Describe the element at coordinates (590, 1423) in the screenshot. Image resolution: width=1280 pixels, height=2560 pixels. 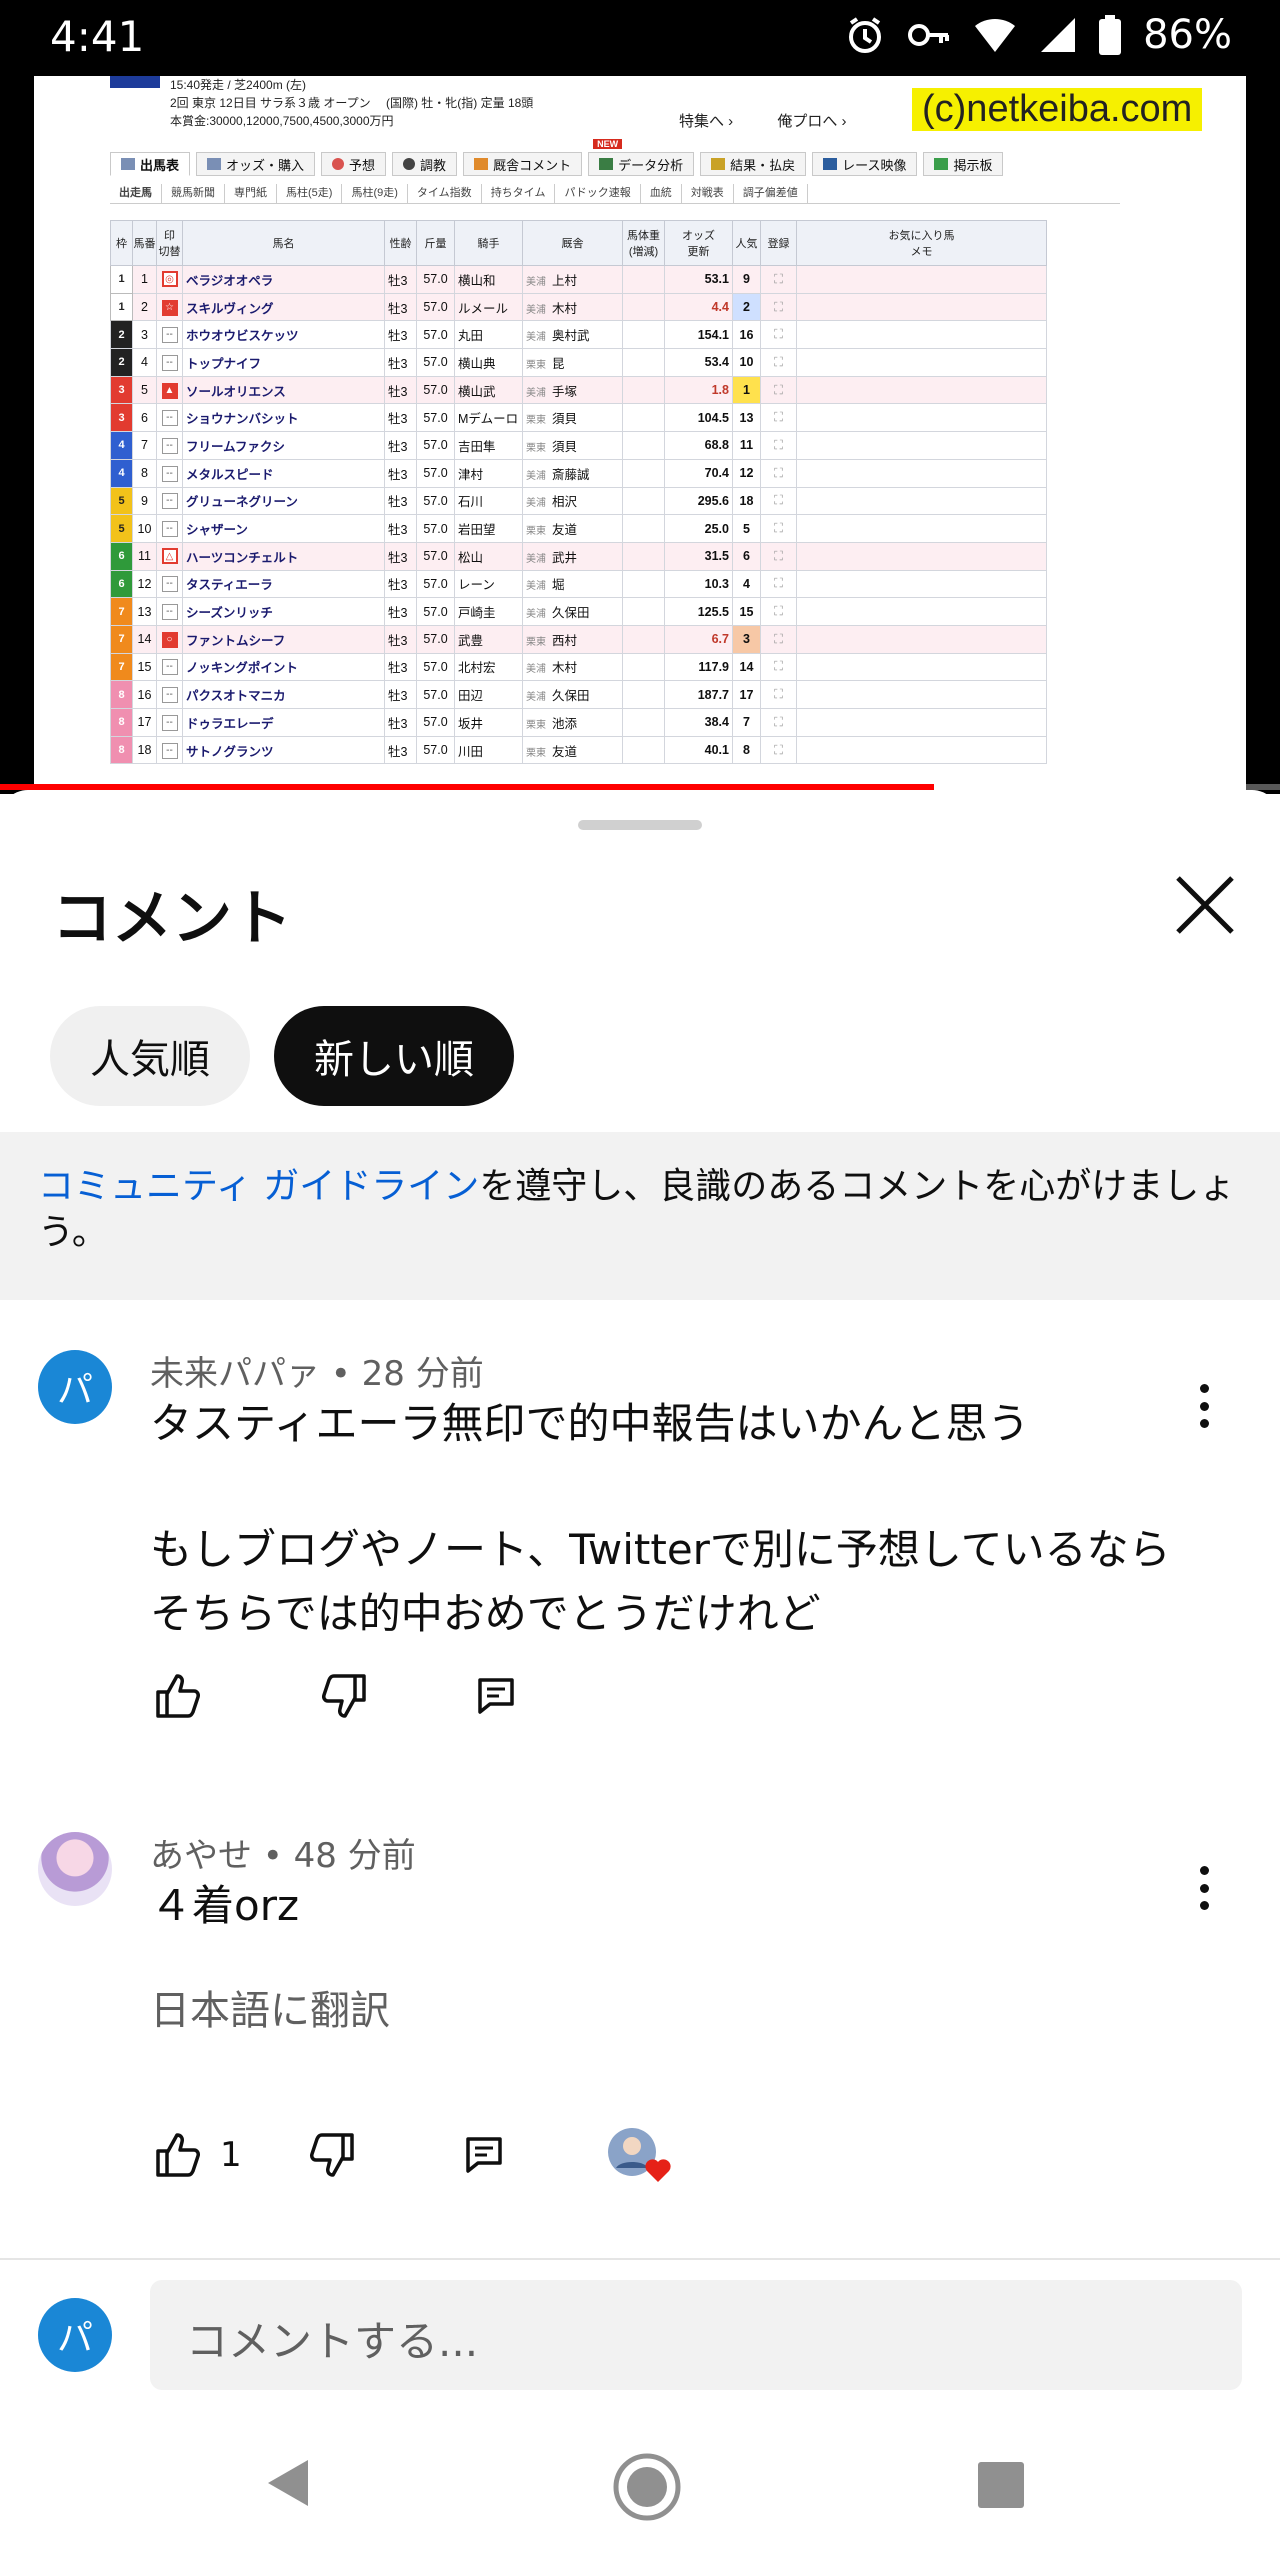
I see `comment-text: タスティエーラ無印で的中報告はいかんと思う` at that location.